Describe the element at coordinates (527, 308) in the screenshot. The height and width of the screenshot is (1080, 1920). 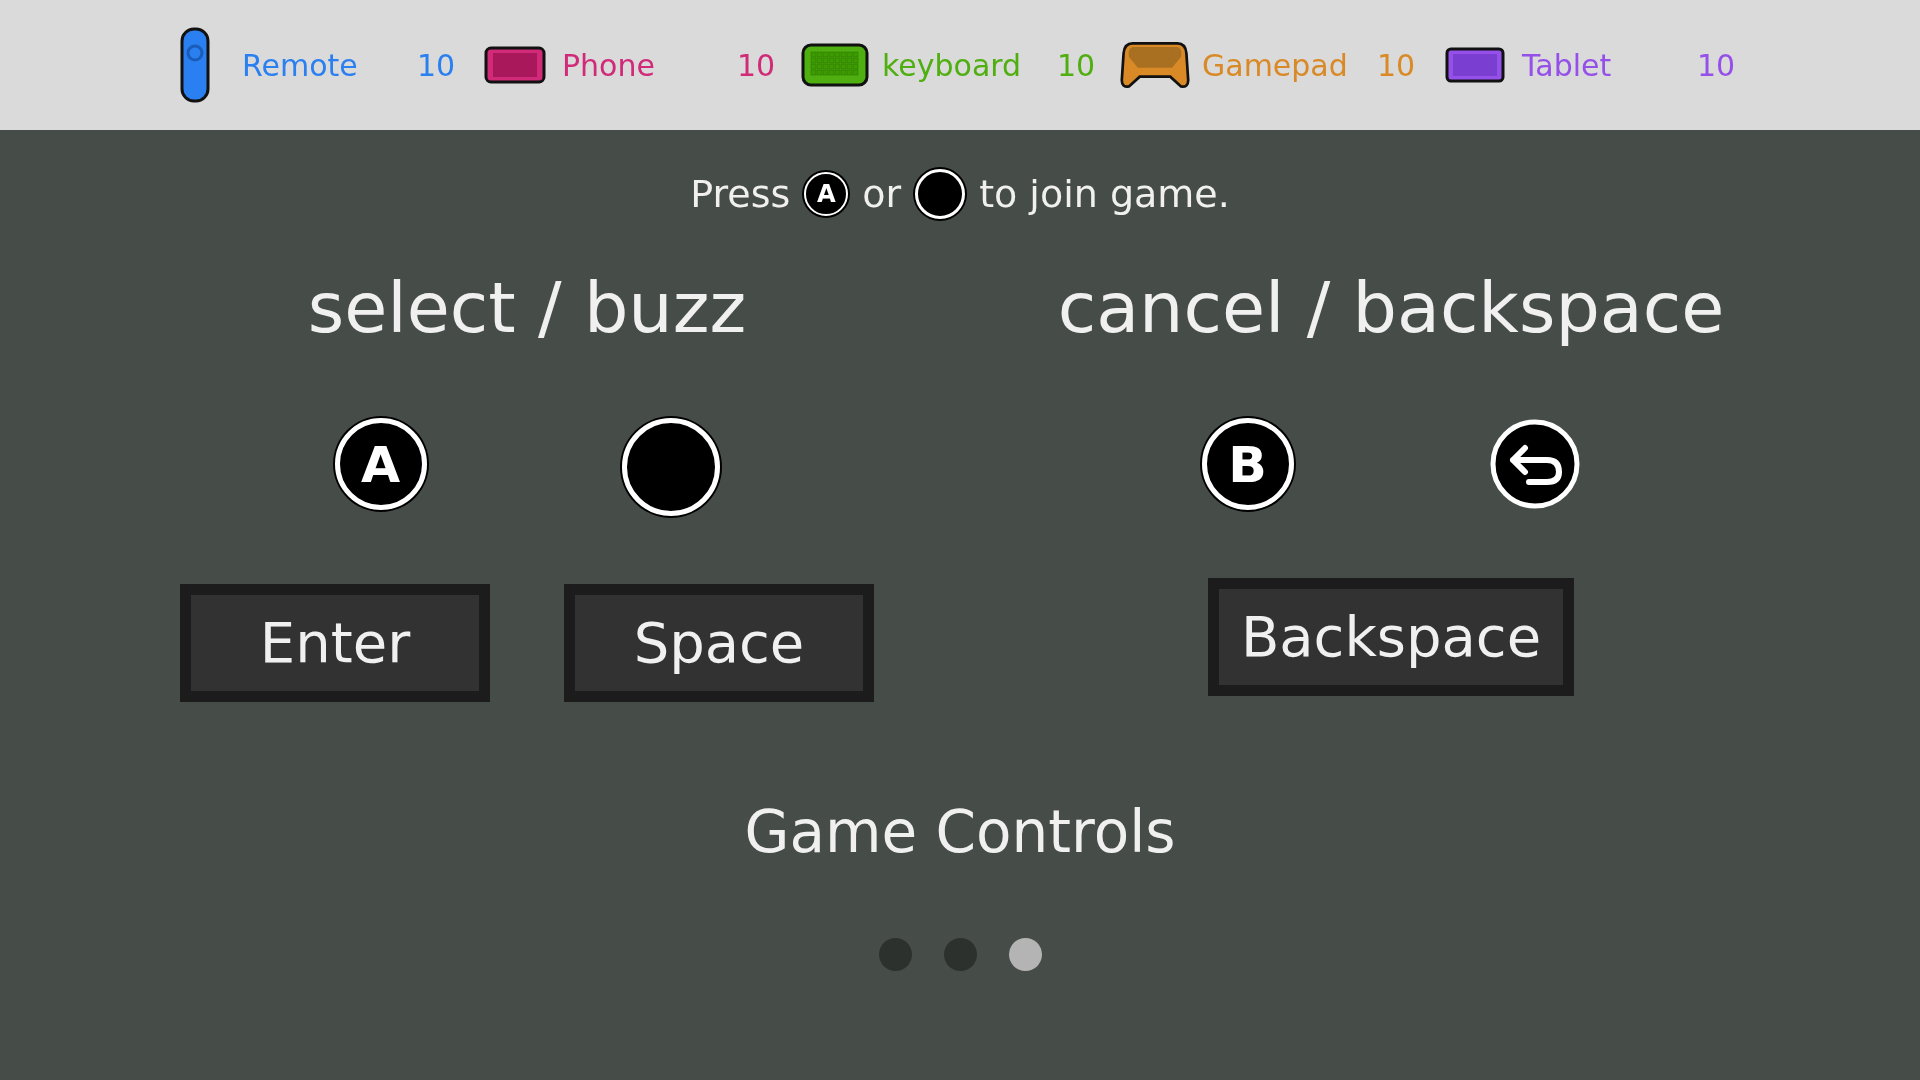
I see `action-title: select / buzz` at that location.